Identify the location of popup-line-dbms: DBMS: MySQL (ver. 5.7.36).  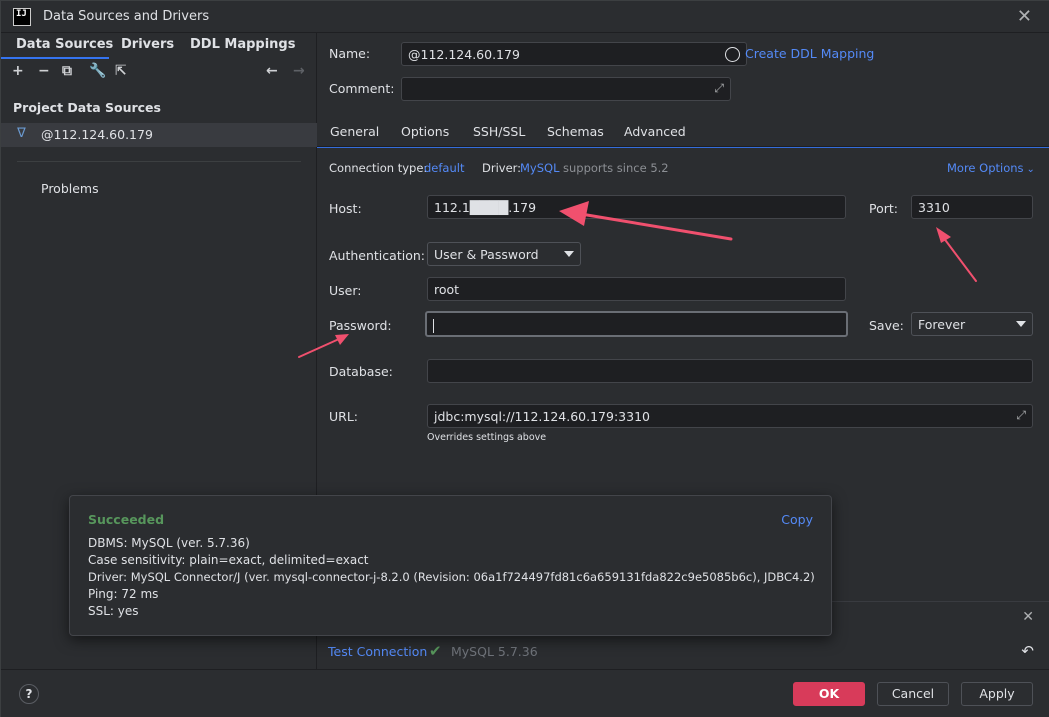
(169, 543).